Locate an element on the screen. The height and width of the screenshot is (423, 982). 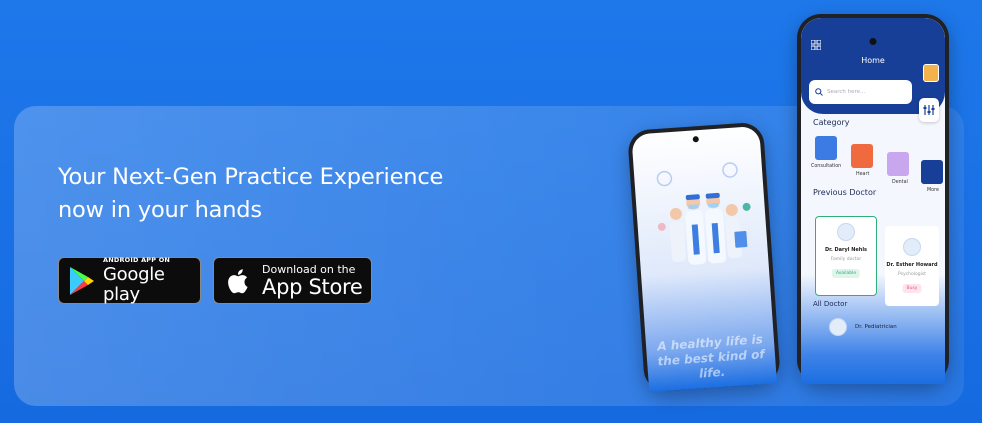
google-play-big-label: Google play is located at coordinates (134, 284).